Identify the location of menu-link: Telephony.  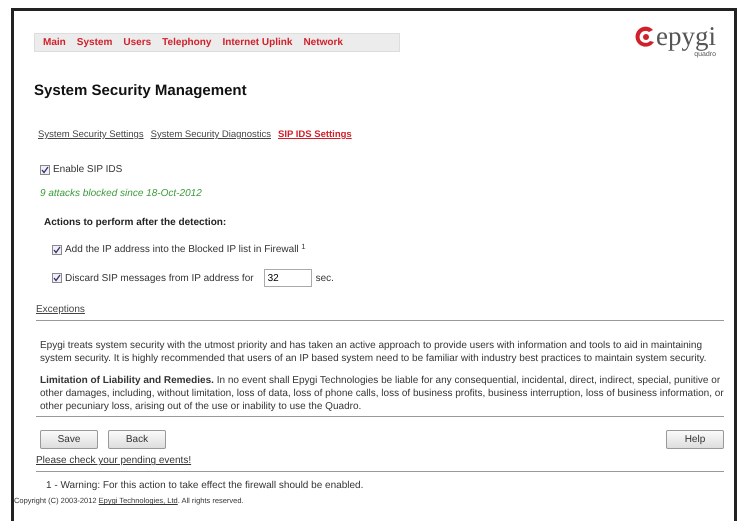
(187, 42).